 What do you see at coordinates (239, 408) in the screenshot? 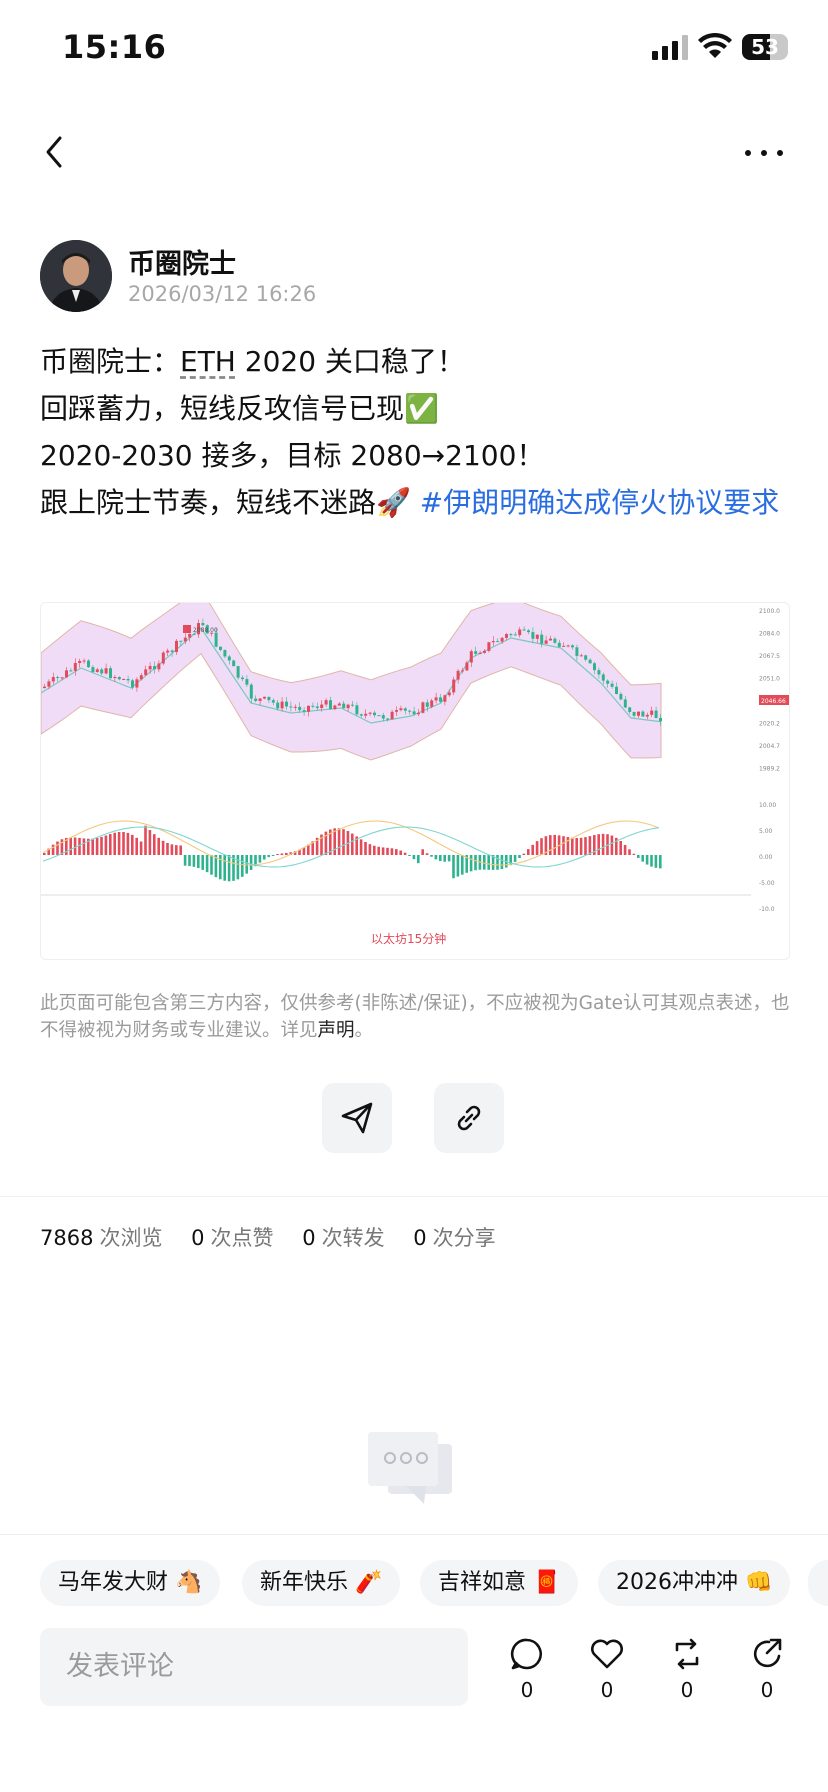
I see `post-line2: 回踩蓄力，短线反攻信号已现✅` at bounding box center [239, 408].